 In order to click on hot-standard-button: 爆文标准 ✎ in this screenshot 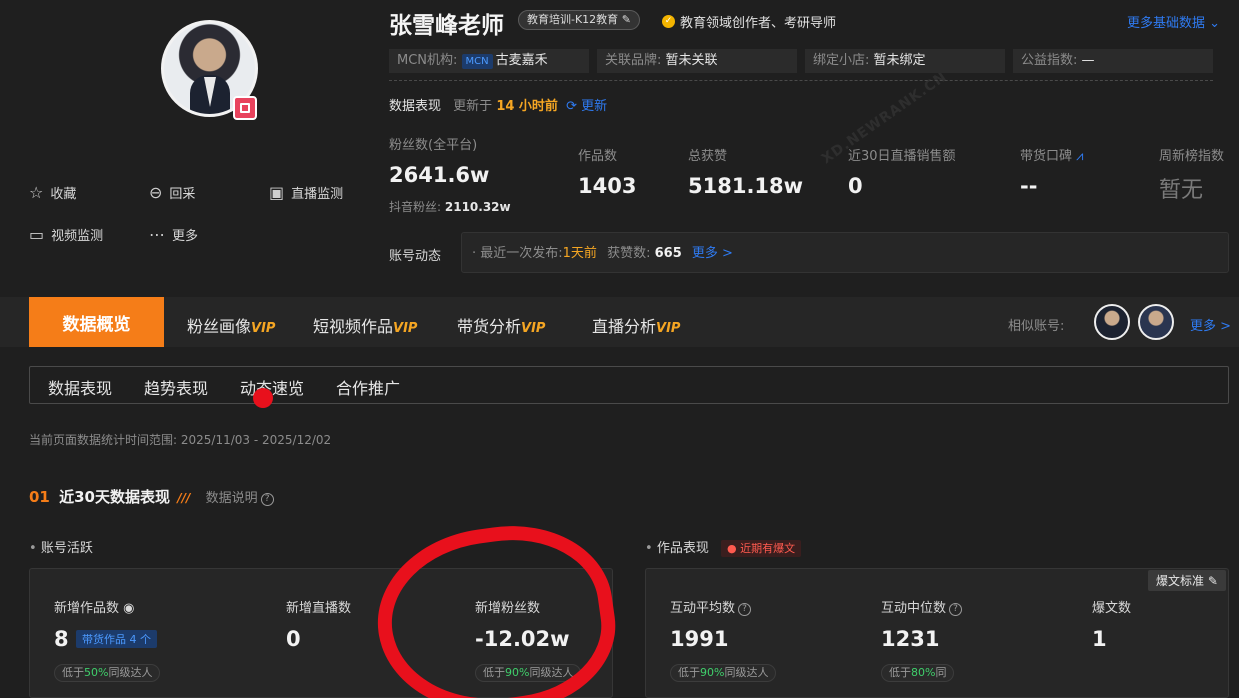, I will do `click(1187, 580)`.